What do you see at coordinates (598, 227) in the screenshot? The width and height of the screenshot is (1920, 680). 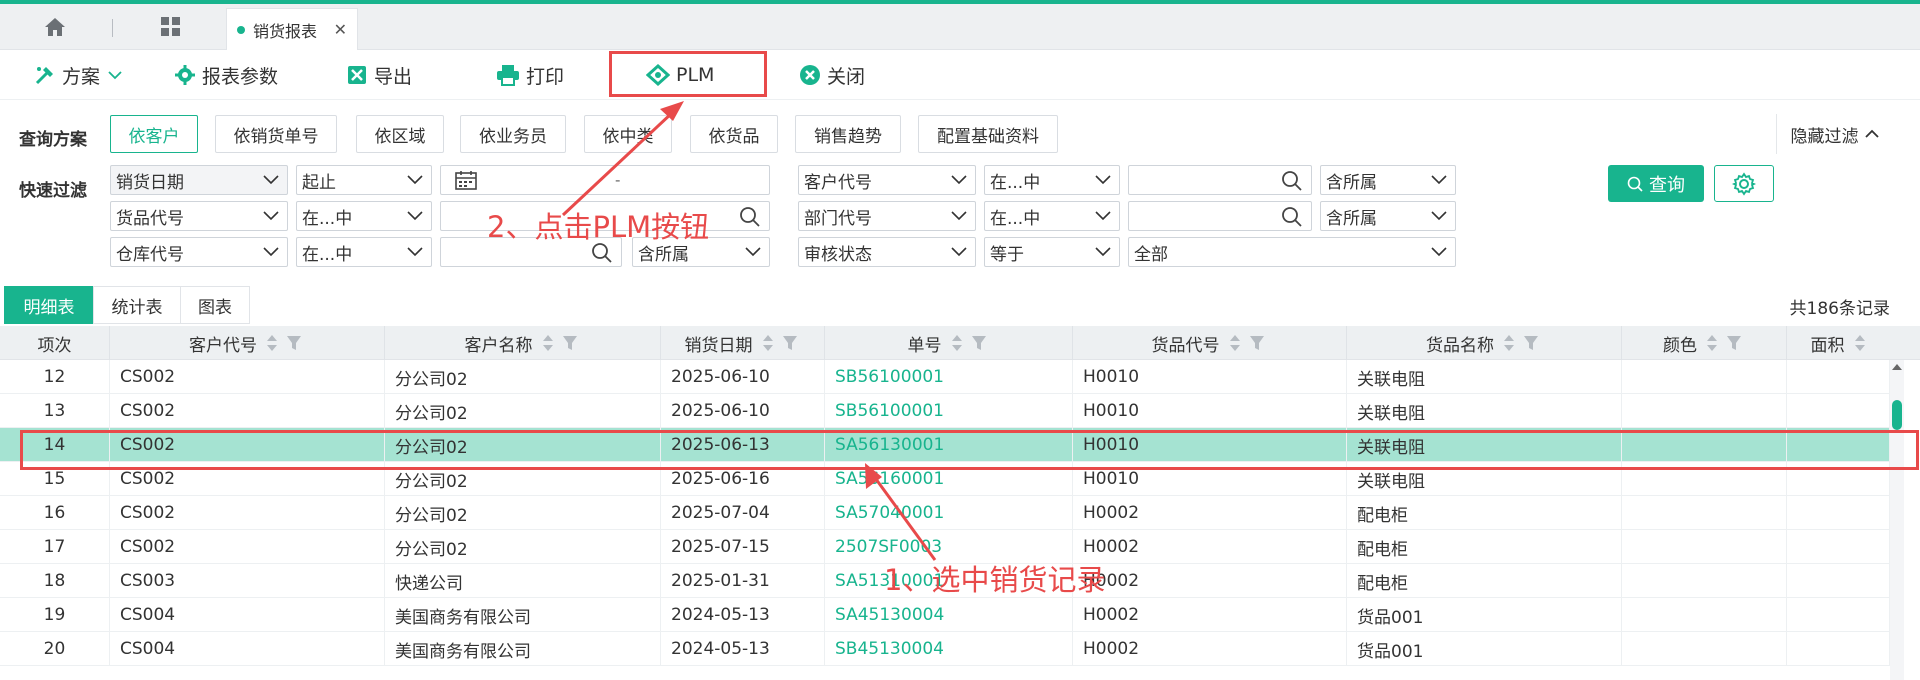 I see `annotation-step2: 2、点击PLM按钮` at bounding box center [598, 227].